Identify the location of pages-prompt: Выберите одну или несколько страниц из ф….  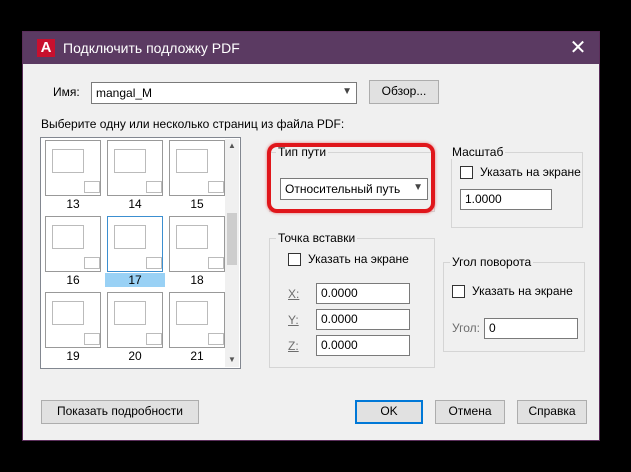
(193, 124).